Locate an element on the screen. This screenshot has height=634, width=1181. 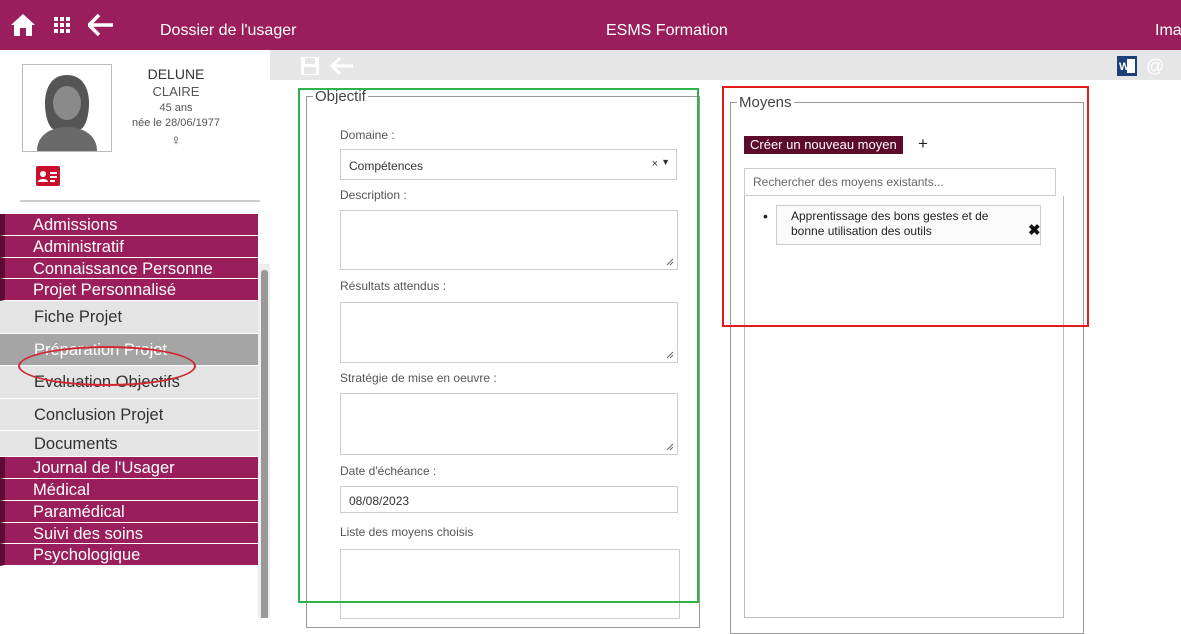
sidebar-item-journal-usager: Journal de l'Usager is located at coordinates (129, 468).